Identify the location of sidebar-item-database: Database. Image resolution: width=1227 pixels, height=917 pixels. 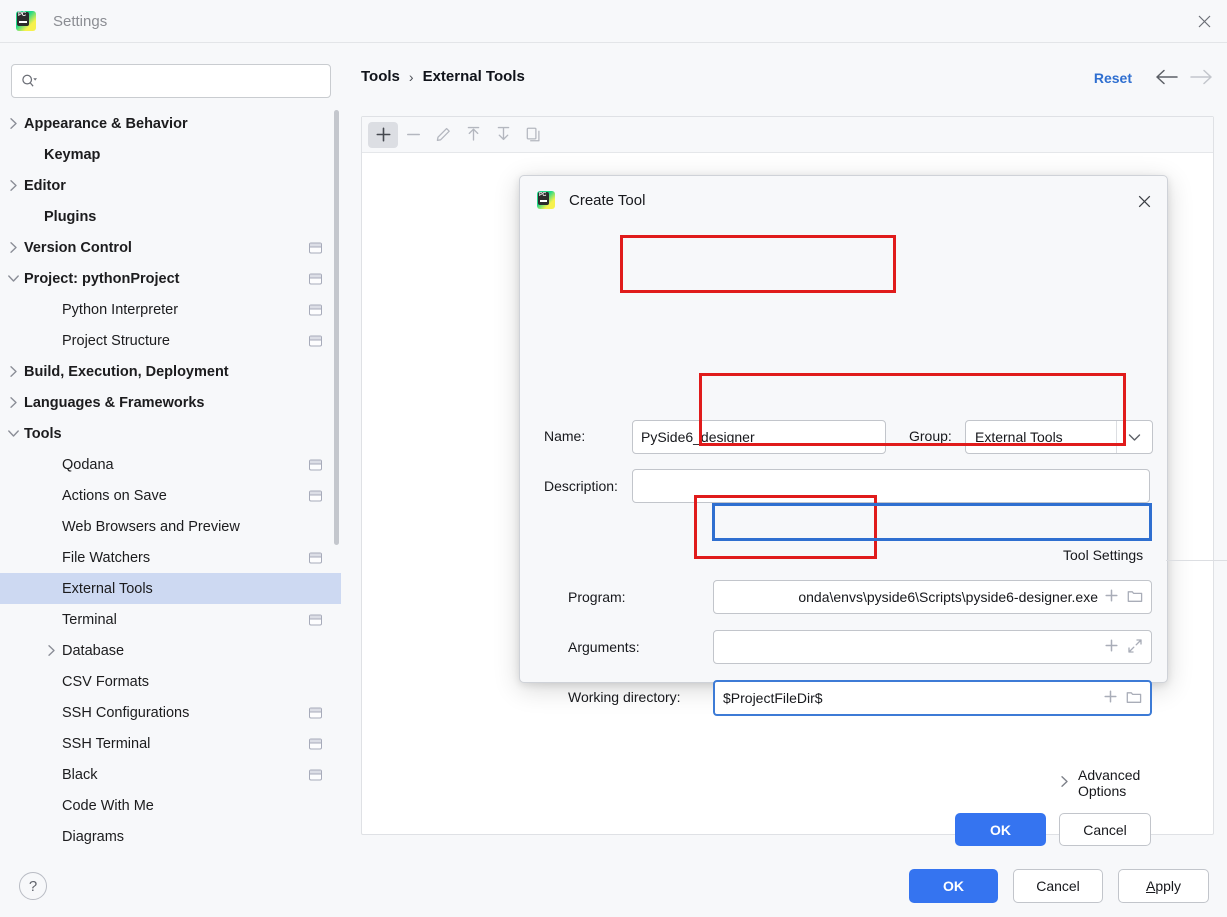
(170, 650).